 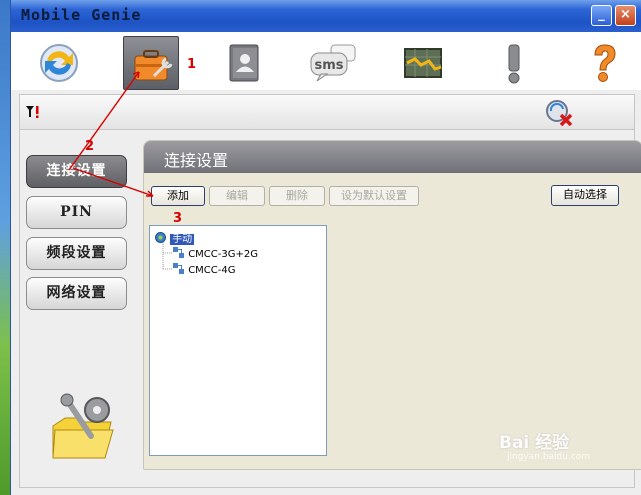 What do you see at coordinates (178, 218) in the screenshot?
I see `annotation-label-3: 3` at bounding box center [178, 218].